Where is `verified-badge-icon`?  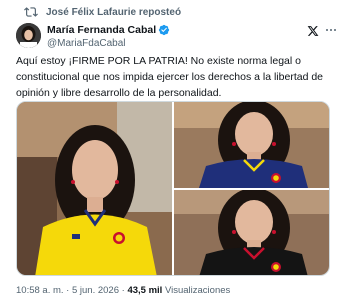 verified-badge-icon is located at coordinates (164, 30).